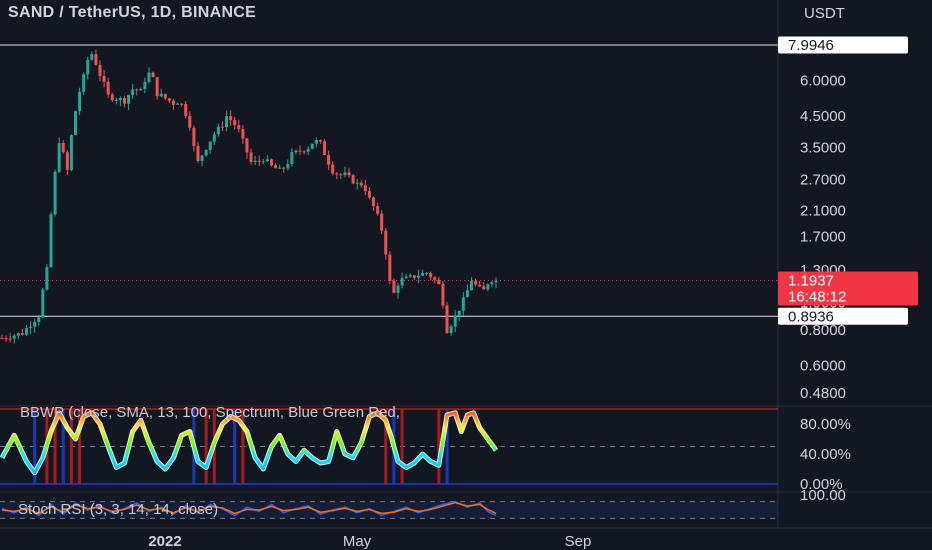 The height and width of the screenshot is (550, 932). Describe the element at coordinates (823, 81) in the screenshot. I see `price-axis-tick: 6.0000` at that location.